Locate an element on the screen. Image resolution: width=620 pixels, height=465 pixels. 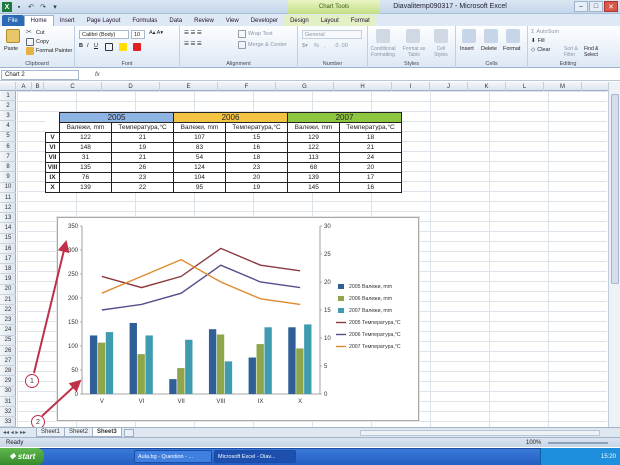
row-header: 27 is located at coordinates (8, 361).